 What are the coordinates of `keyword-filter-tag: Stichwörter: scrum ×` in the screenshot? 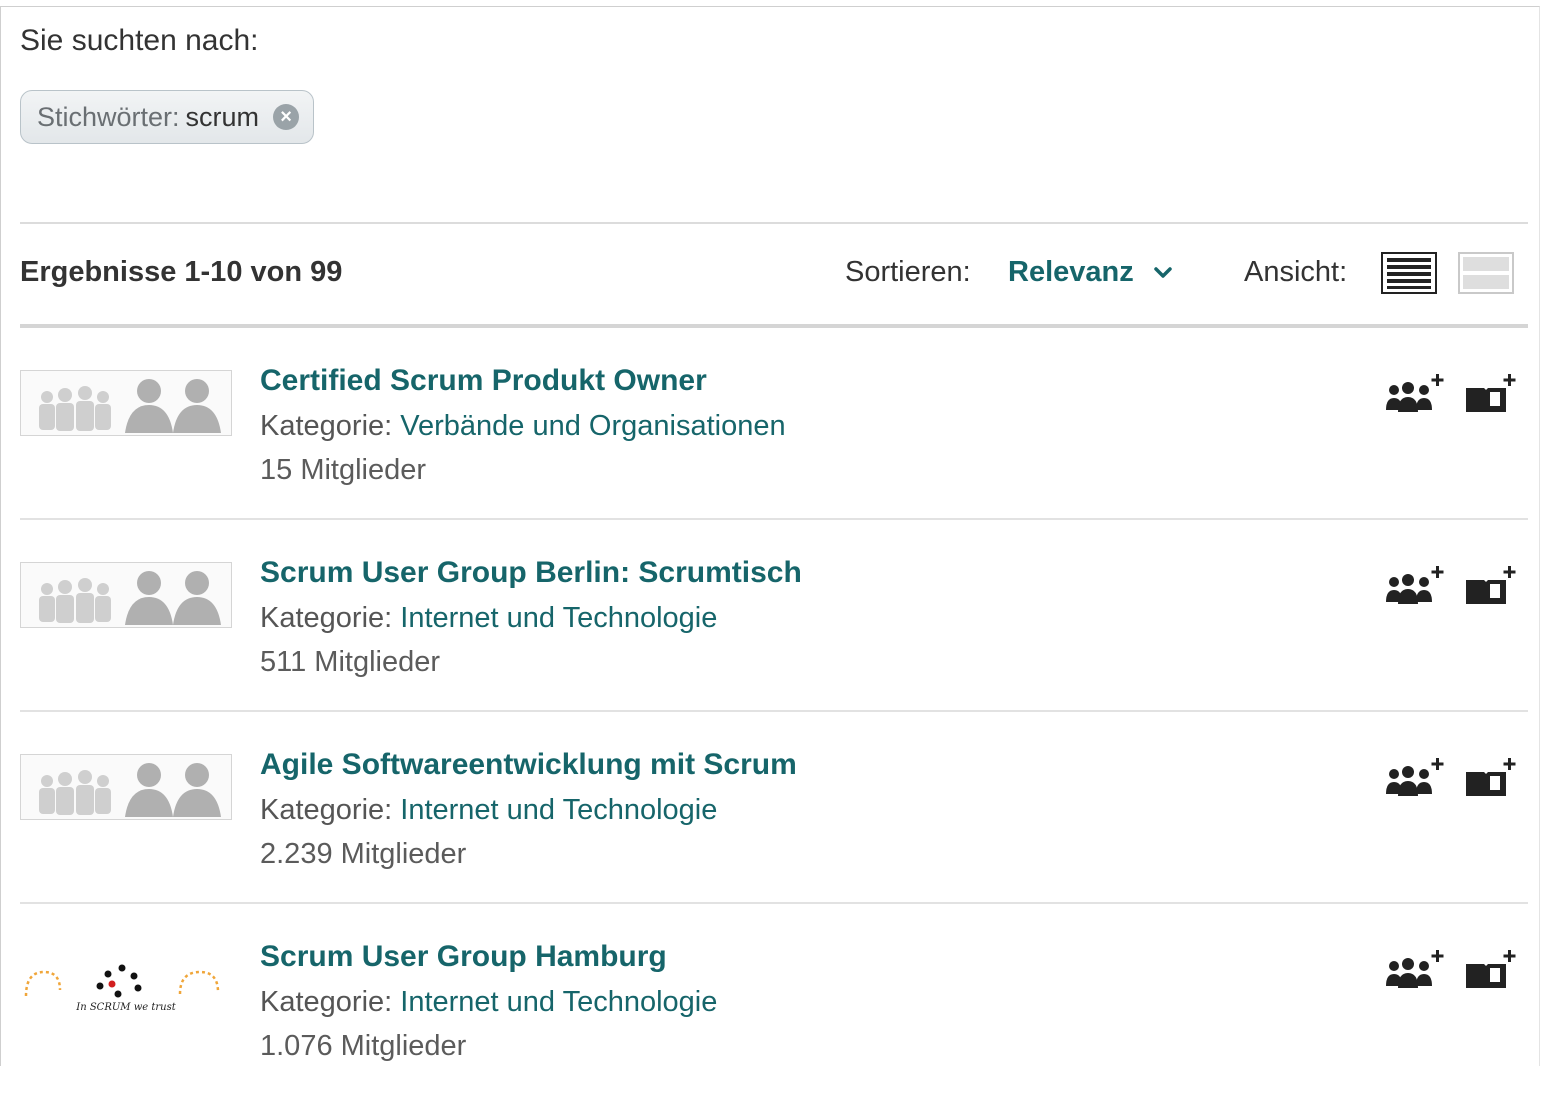 It's located at (167, 117).